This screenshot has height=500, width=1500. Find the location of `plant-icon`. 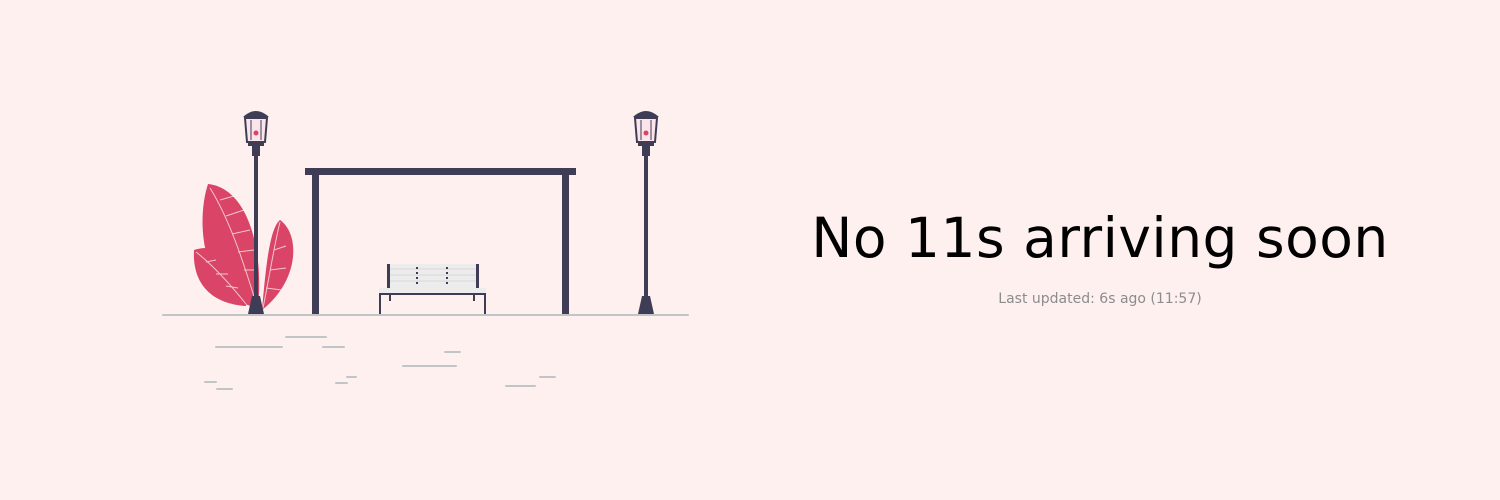

plant-icon is located at coordinates (243, 247).